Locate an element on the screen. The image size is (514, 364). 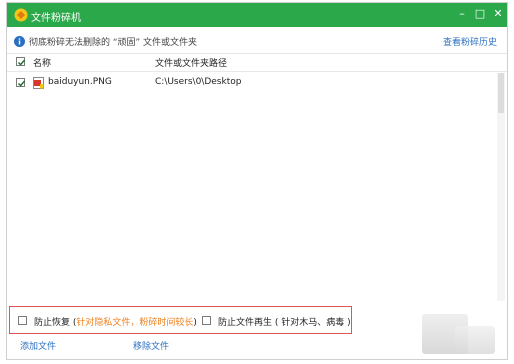
prevent-regeneration-checkbox is located at coordinates (206, 320).